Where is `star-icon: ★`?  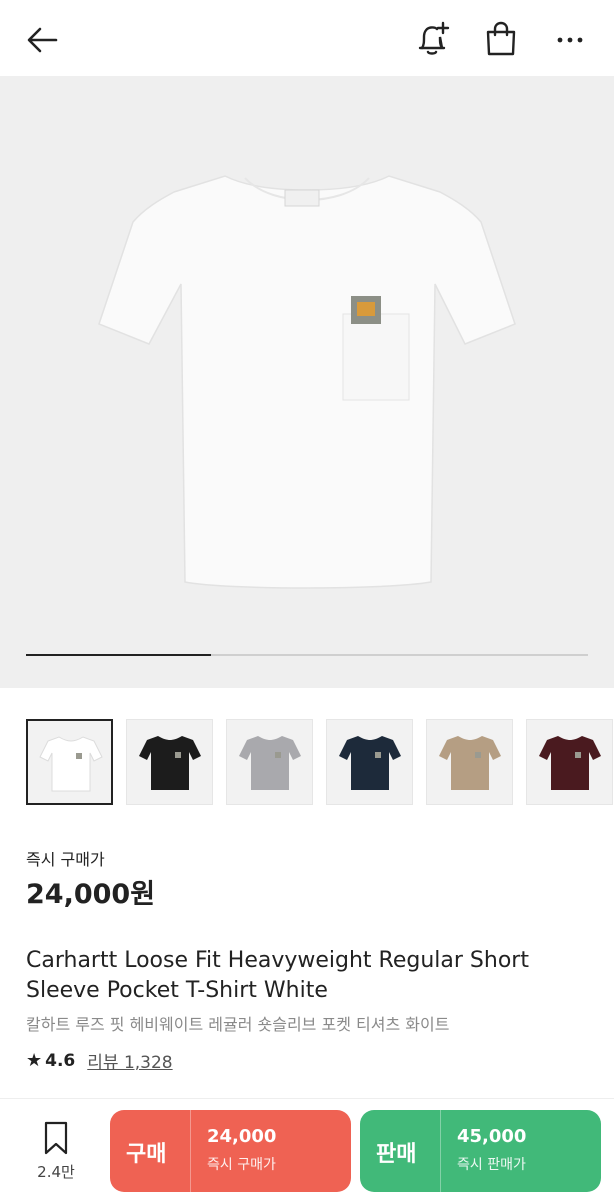
star-icon: ★ is located at coordinates (34, 1060).